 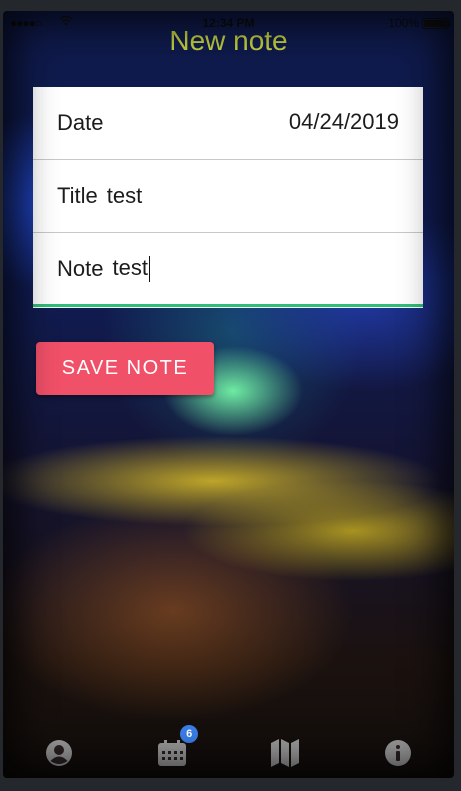 I want to click on info-icon, so click(x=398, y=753).